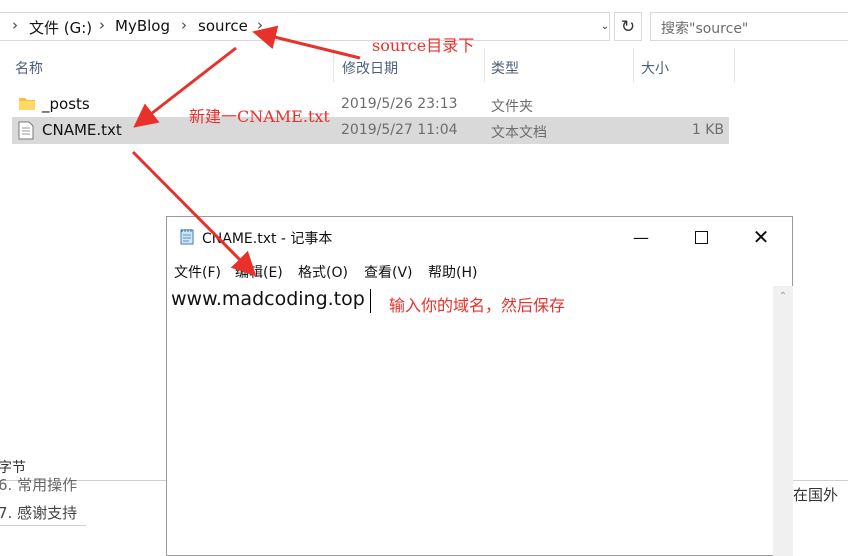 The width and height of the screenshot is (848, 556). Describe the element at coordinates (194, 213) in the screenshot. I see `arrow-to-notepad` at that location.